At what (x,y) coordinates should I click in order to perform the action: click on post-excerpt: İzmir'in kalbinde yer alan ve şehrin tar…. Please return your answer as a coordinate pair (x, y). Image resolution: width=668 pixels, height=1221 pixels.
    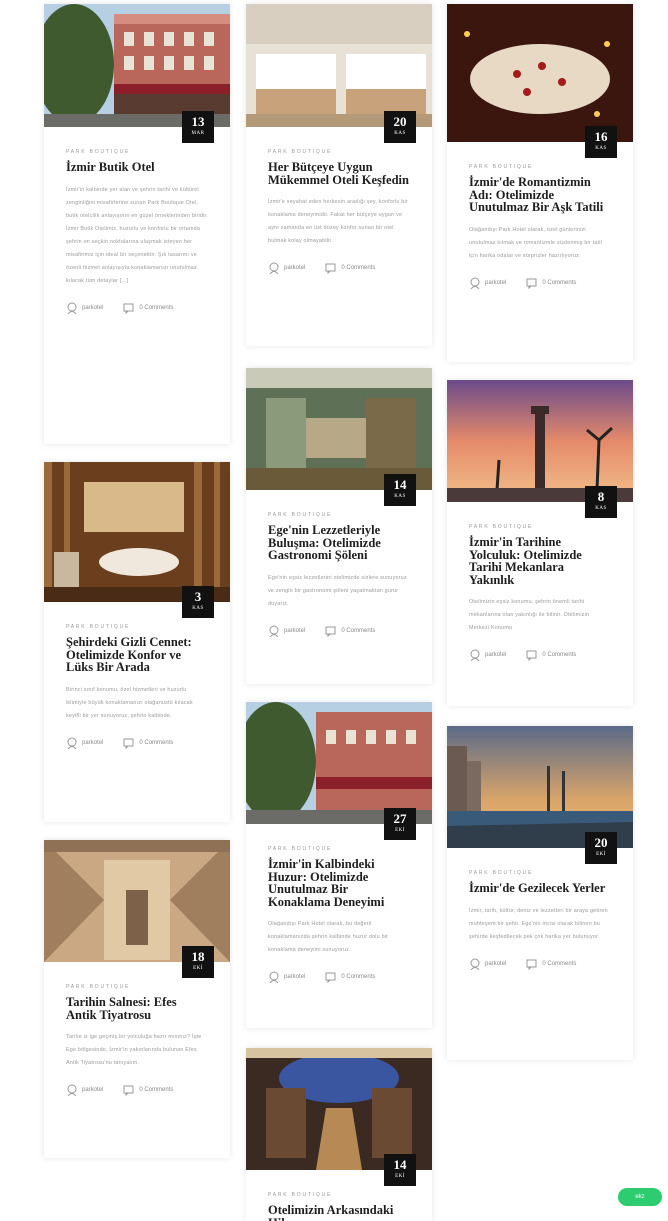
    Looking at the image, I should click on (137, 235).